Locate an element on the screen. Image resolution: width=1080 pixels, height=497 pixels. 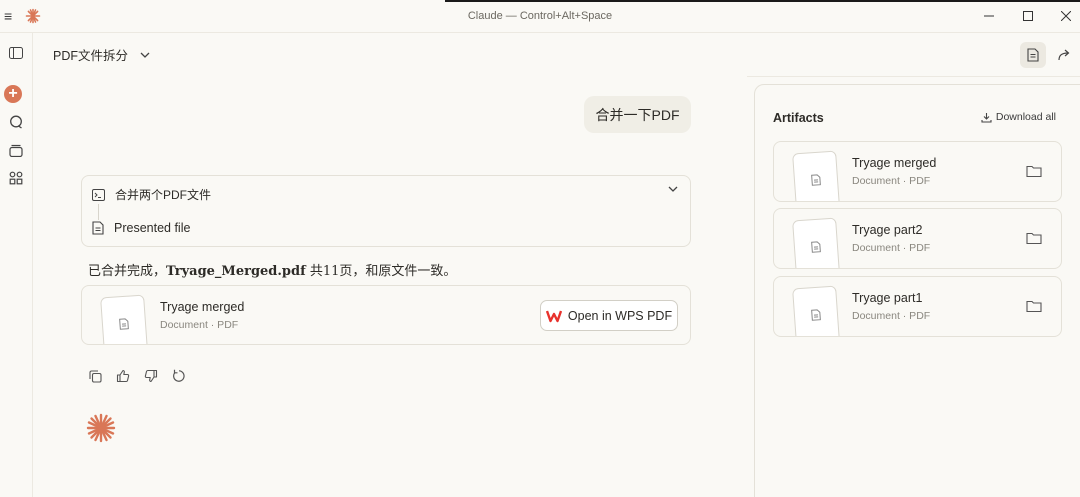
artifact-name: Tryage merged is located at coordinates (894, 163).